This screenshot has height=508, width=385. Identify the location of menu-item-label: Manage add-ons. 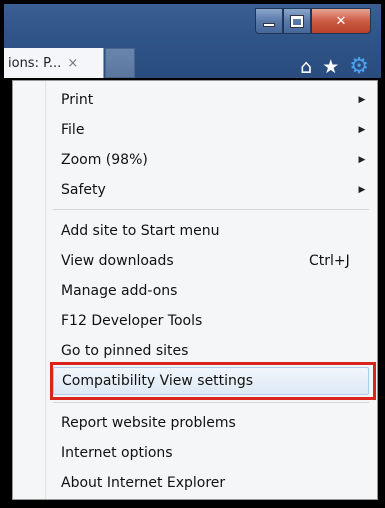
(119, 291).